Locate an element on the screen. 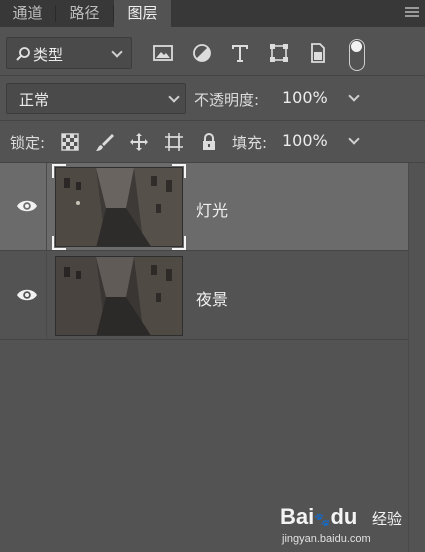 This screenshot has height=552, width=425. lock-image-pixels-icon is located at coordinates (105, 142).